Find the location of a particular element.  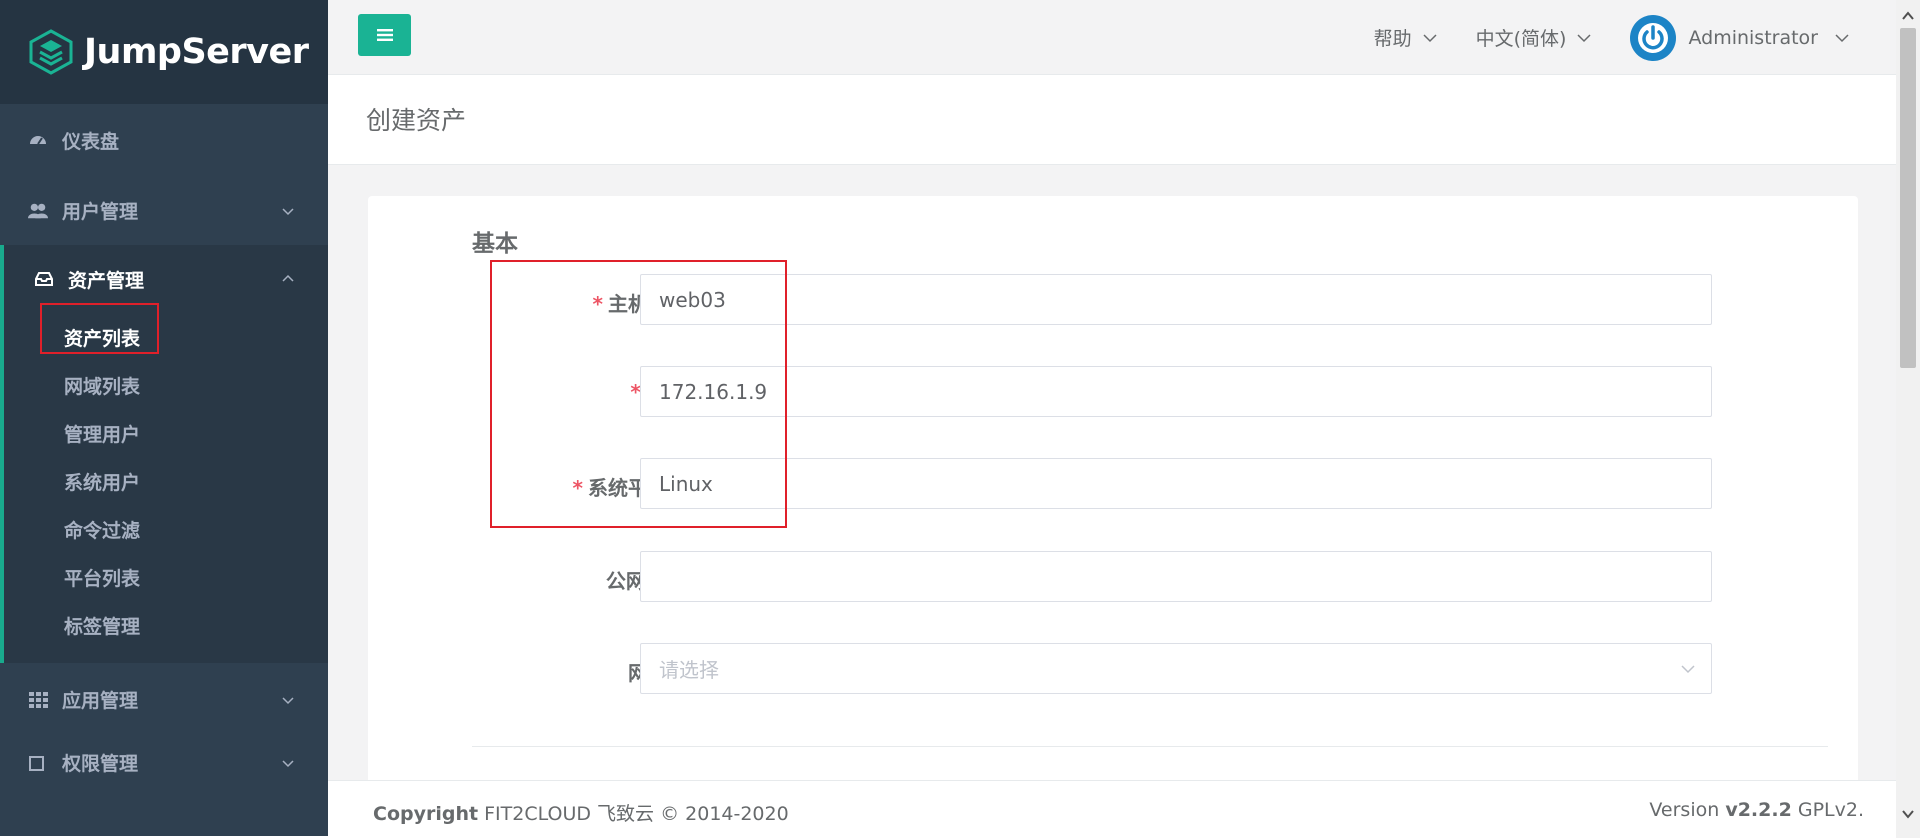

page-title: 创建资产 is located at coordinates (416, 120).